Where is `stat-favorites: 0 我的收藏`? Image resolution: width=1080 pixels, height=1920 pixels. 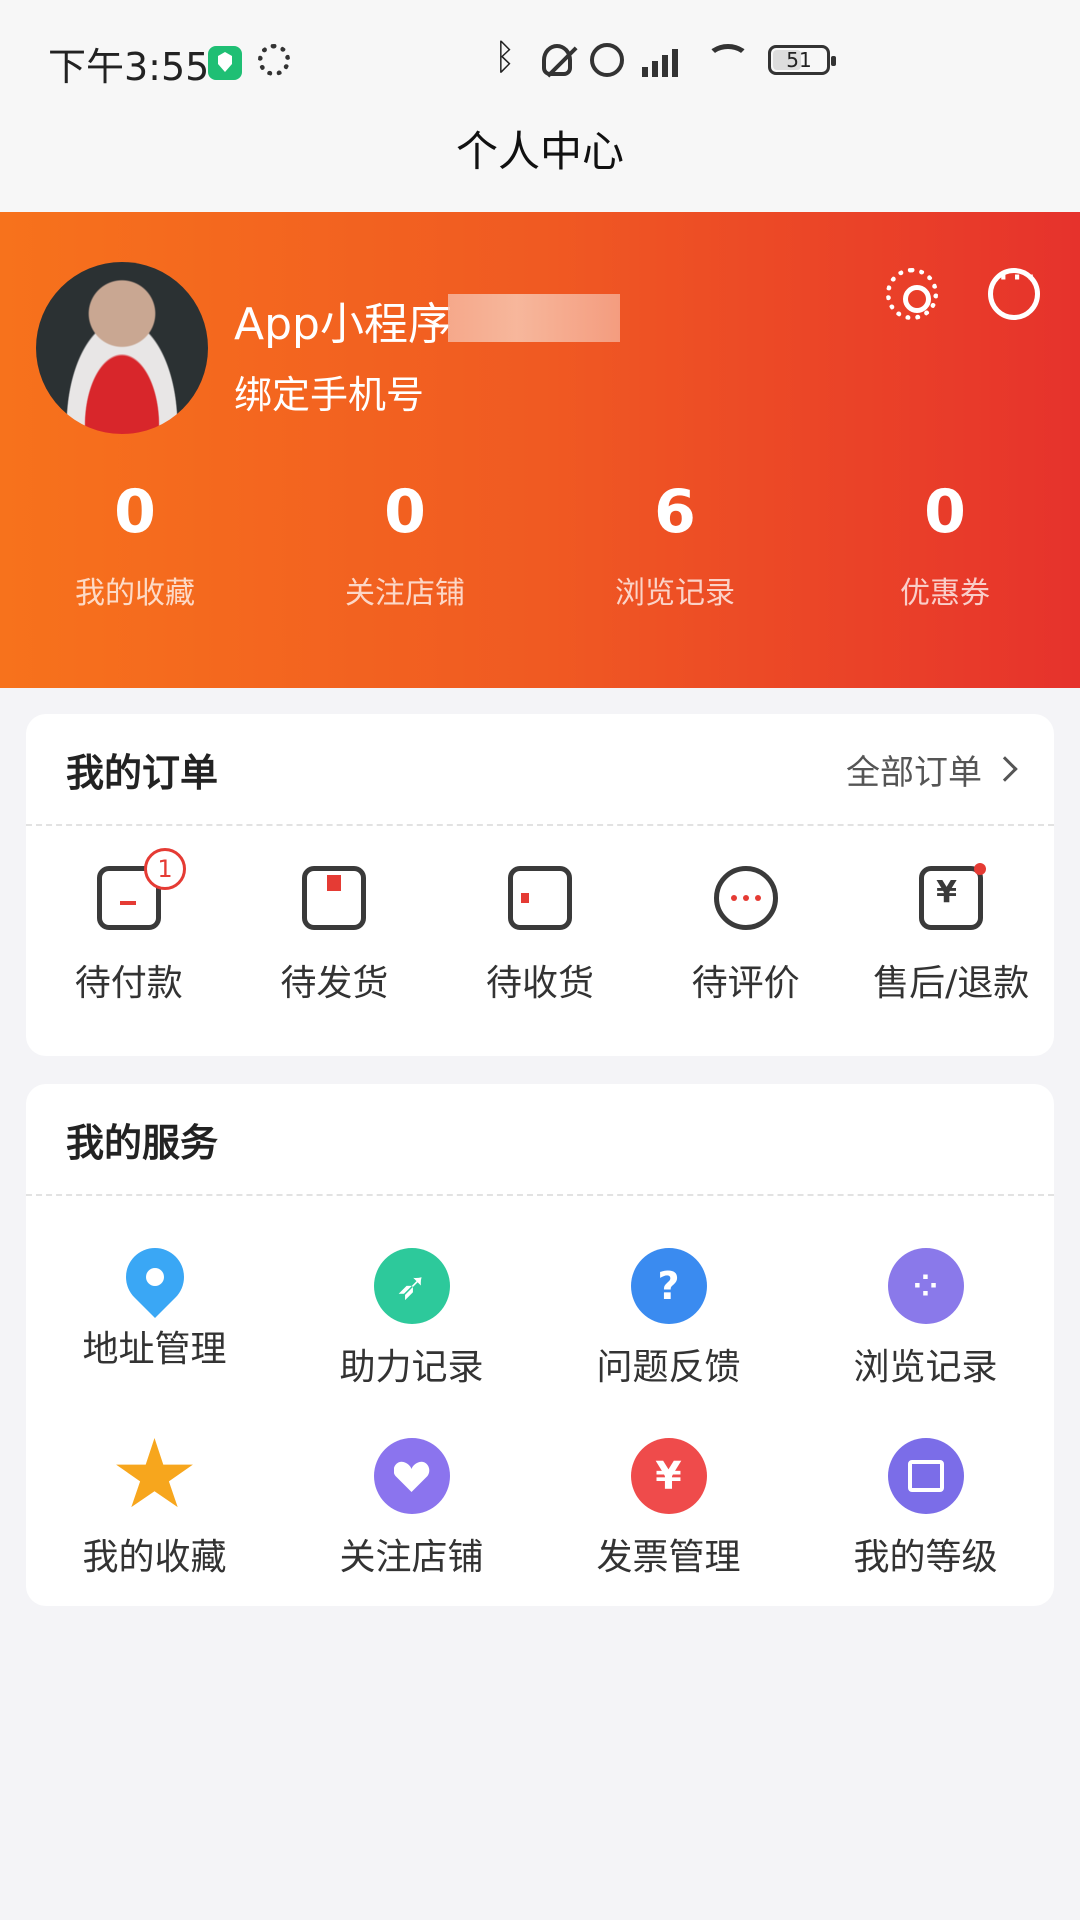 stat-favorites: 0 我的收藏 is located at coordinates (135, 547).